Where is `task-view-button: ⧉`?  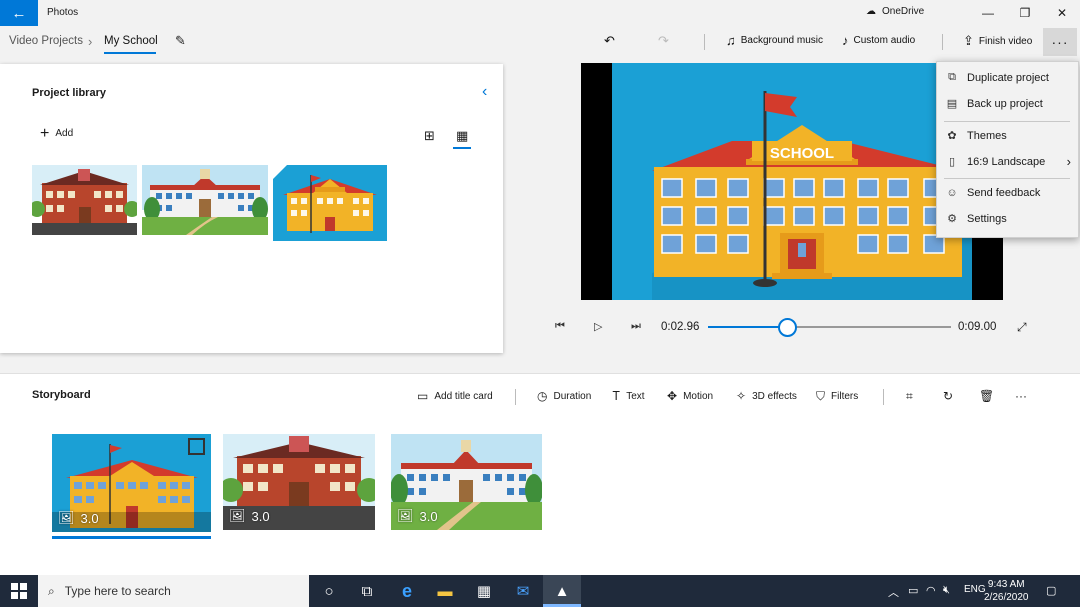
task-view-button: ⧉ is located at coordinates (367, 591).